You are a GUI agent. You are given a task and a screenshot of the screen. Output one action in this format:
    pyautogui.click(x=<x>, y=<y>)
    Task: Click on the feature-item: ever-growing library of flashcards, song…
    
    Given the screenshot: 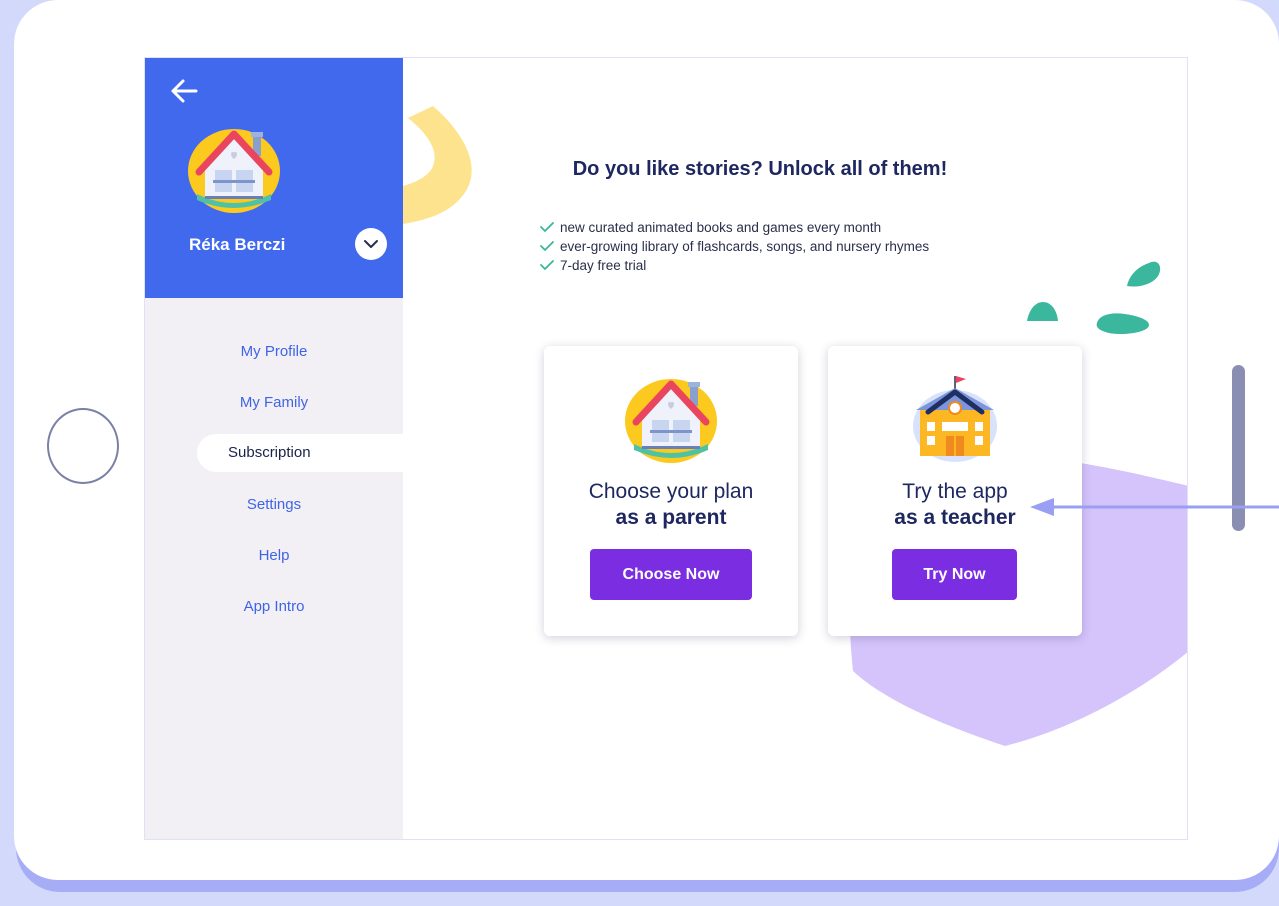 What is the action you would take?
    pyautogui.click(x=734, y=246)
    